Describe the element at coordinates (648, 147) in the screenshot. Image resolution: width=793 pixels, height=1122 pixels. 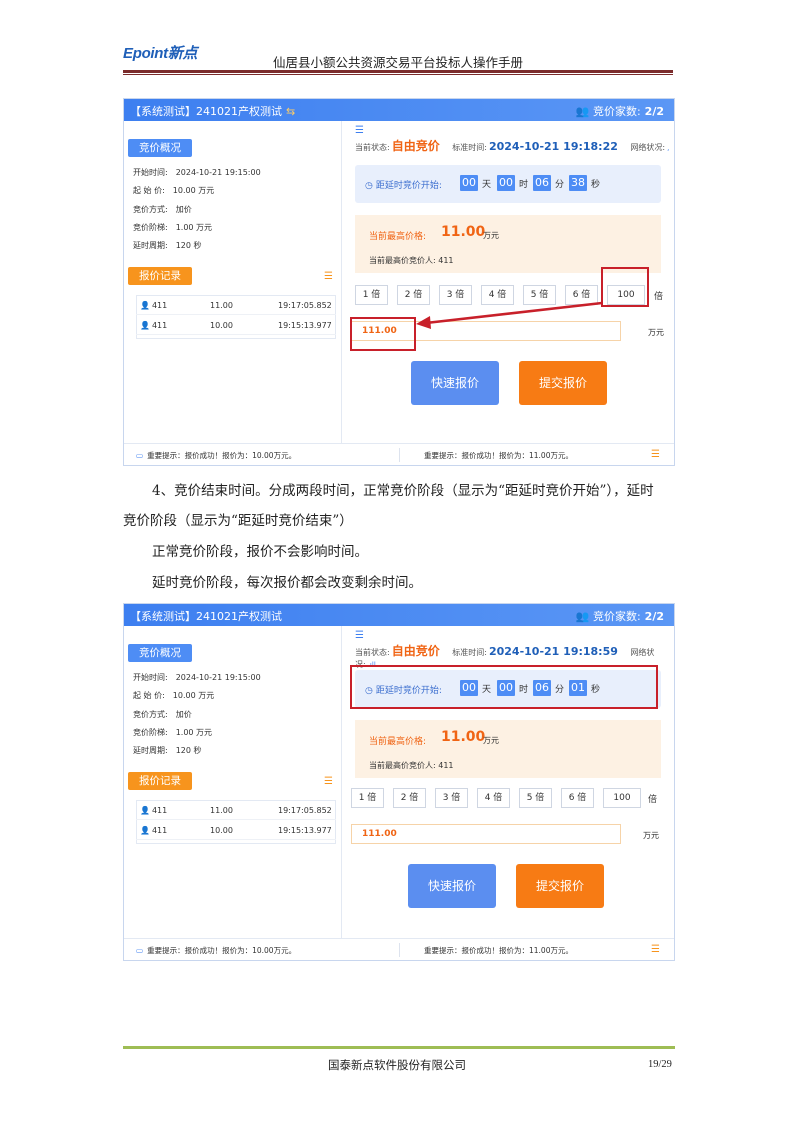
I see `network-label: 网络状况:` at that location.